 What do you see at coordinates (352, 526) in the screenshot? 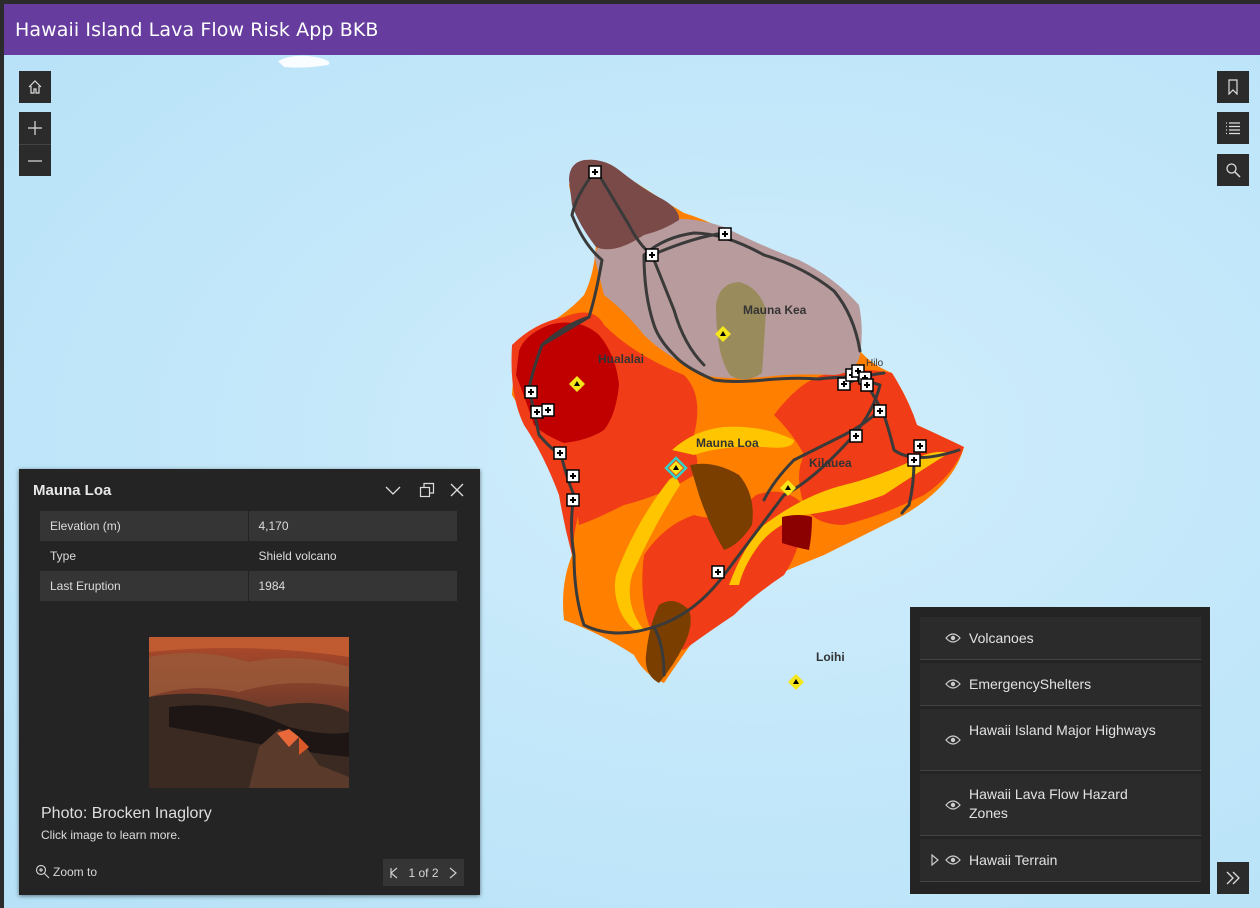
I see `attribute-value: 4,170` at bounding box center [352, 526].